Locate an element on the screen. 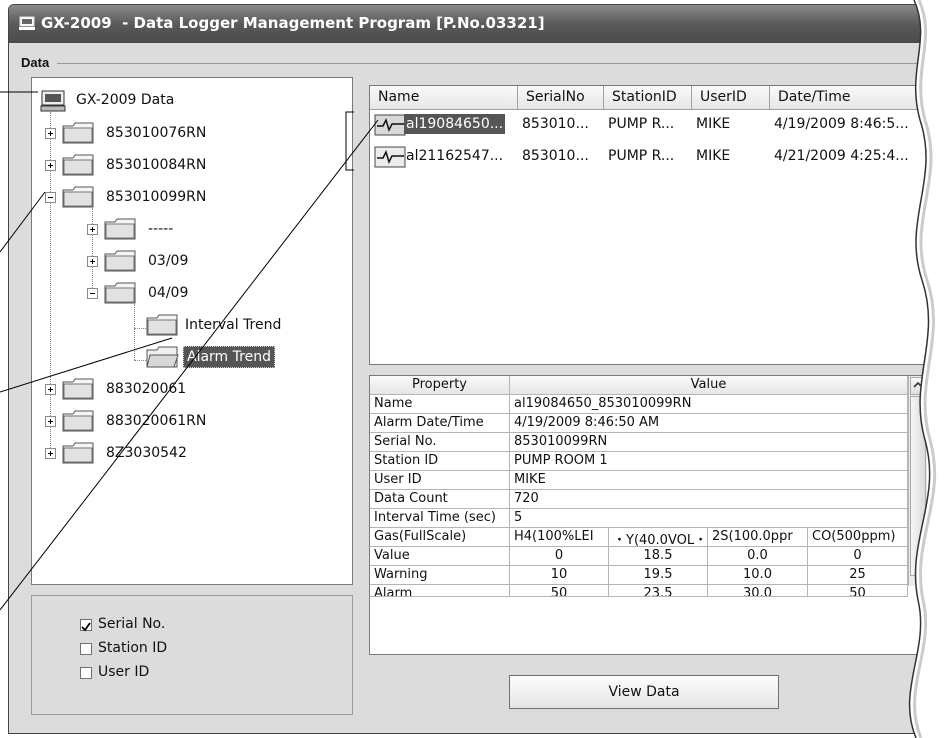  data-group-label: Data is located at coordinates (35, 62).